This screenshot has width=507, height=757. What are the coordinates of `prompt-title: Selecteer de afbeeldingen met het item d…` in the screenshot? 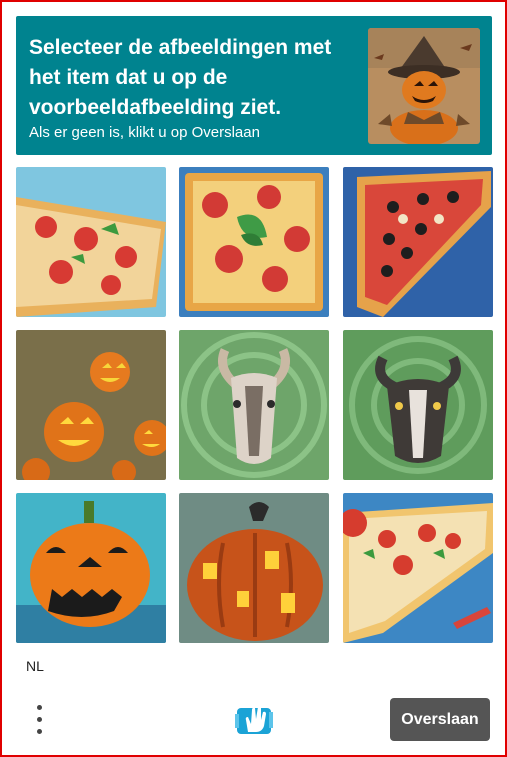 It's located at (180, 77).